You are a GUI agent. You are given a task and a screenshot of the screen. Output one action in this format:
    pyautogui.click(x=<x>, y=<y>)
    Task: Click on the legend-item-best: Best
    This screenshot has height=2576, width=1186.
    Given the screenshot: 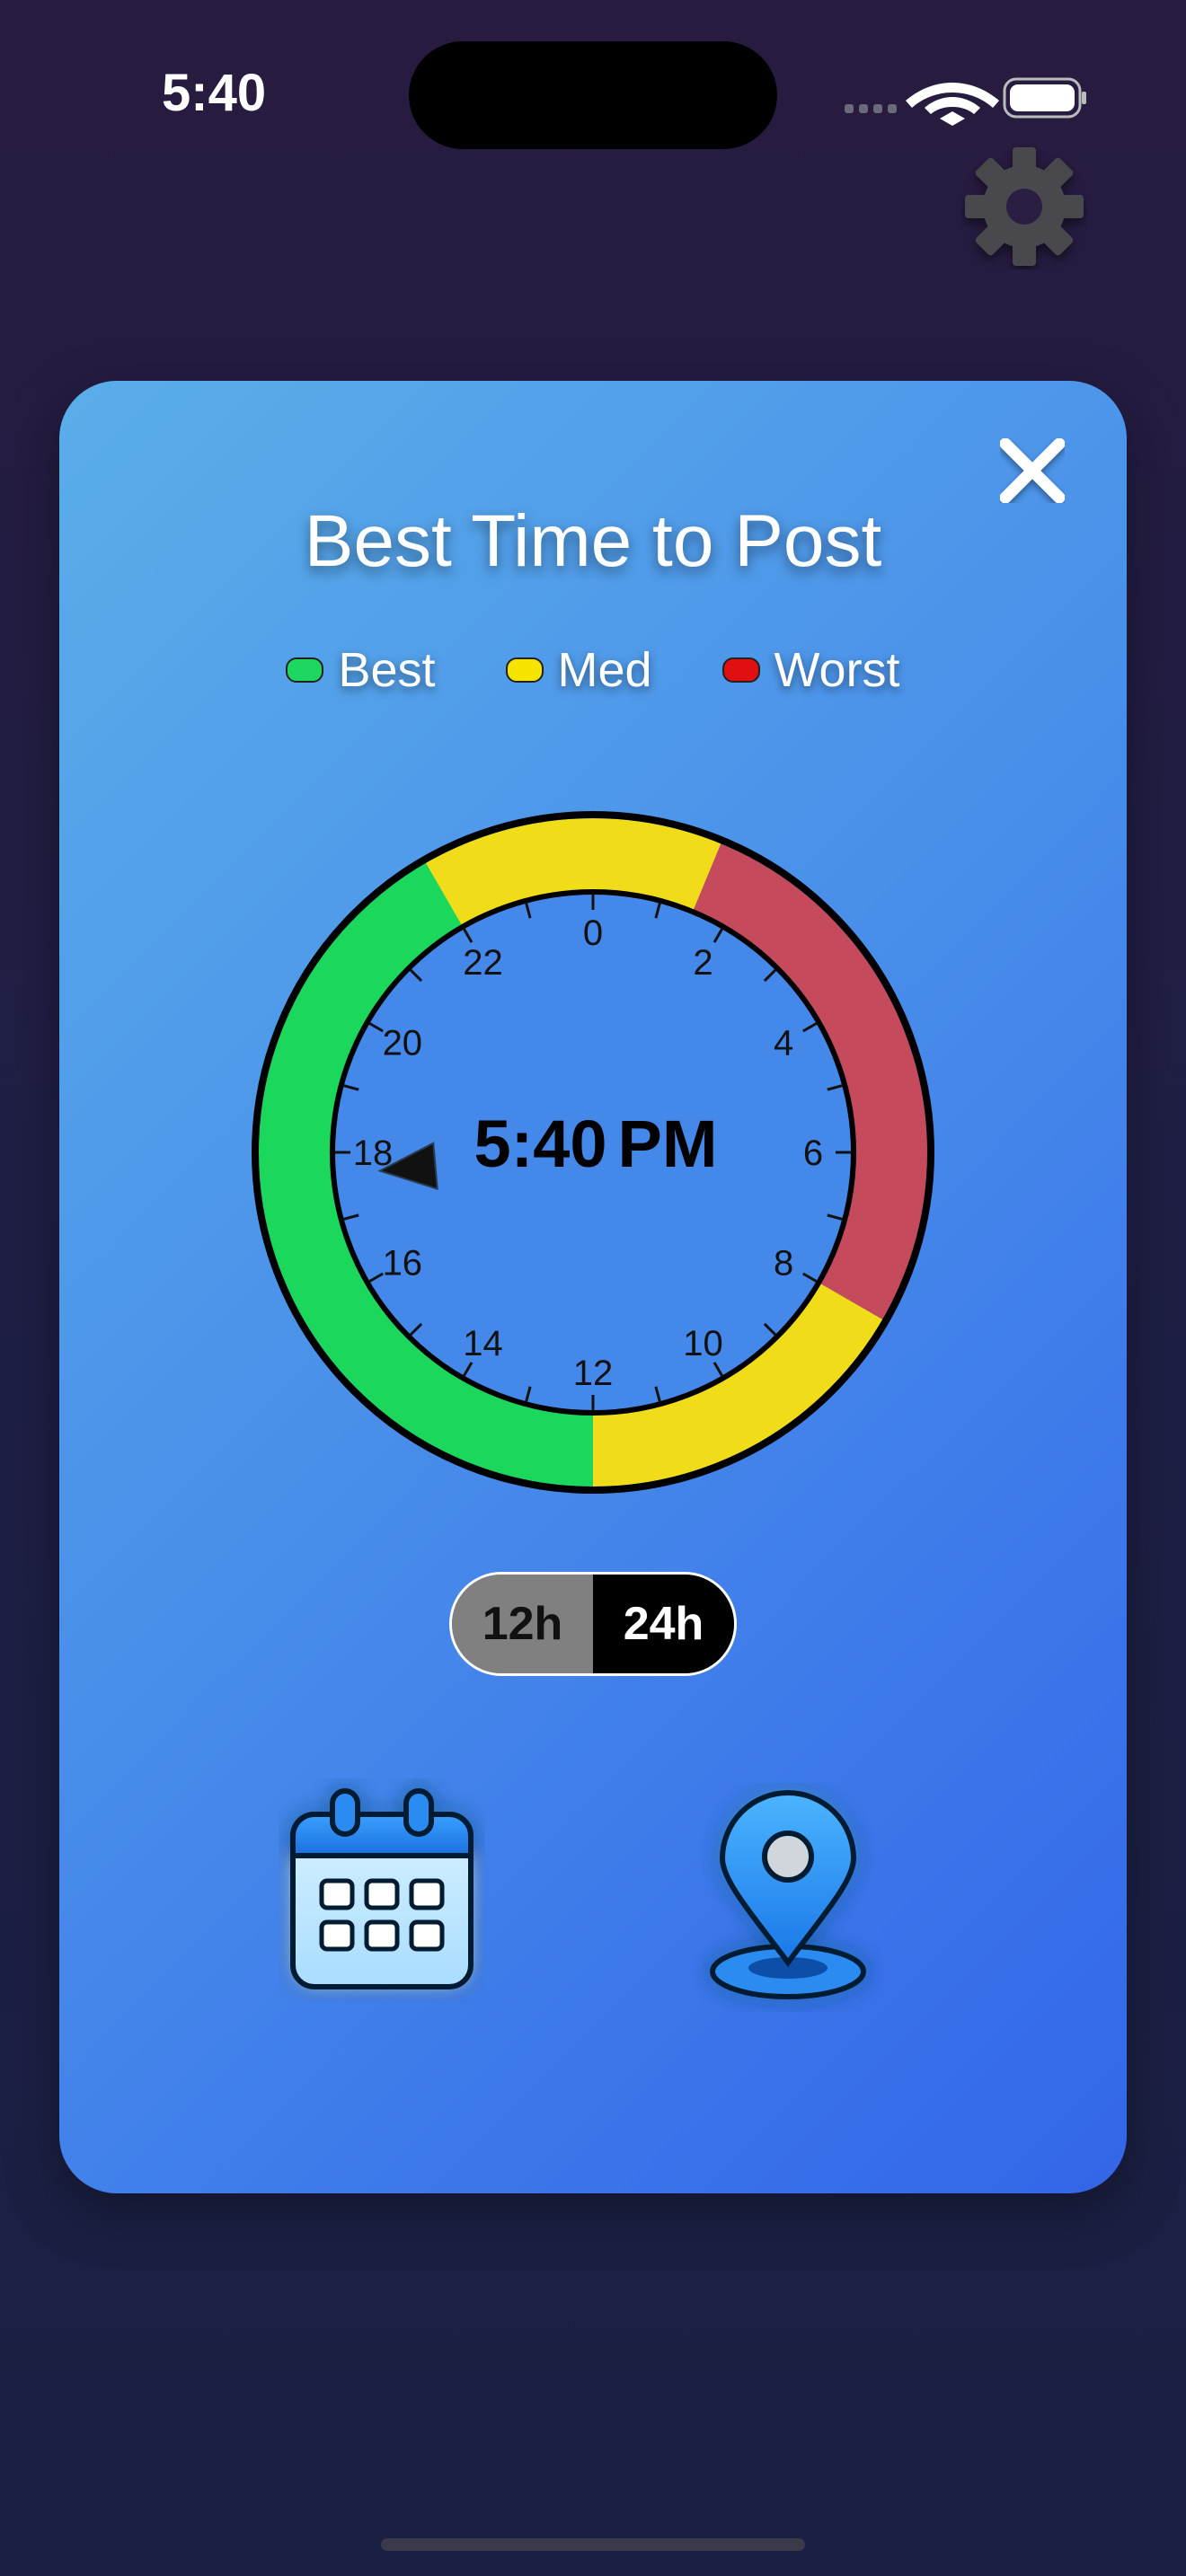 What is the action you would take?
    pyautogui.click(x=361, y=670)
    